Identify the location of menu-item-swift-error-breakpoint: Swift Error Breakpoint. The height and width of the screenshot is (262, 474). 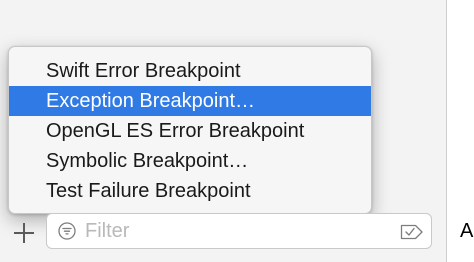
(190, 71).